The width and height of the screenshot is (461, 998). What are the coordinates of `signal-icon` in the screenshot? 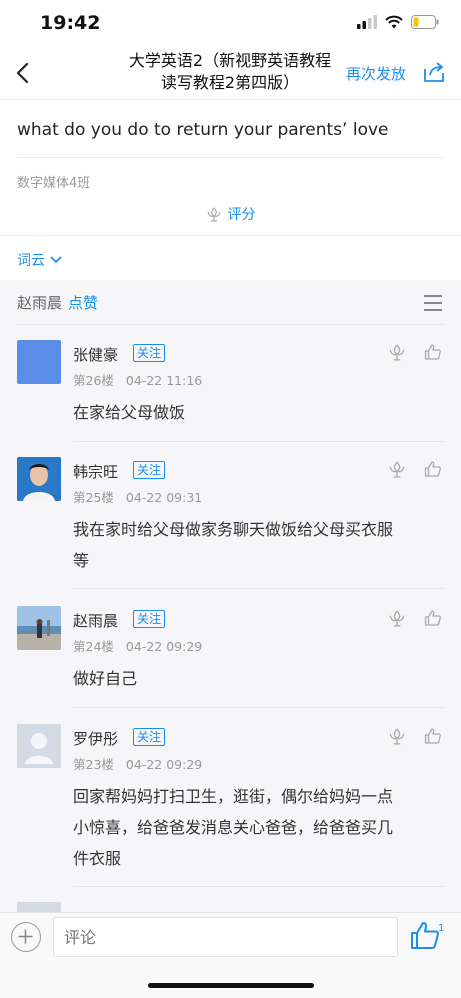 It's located at (367, 22).